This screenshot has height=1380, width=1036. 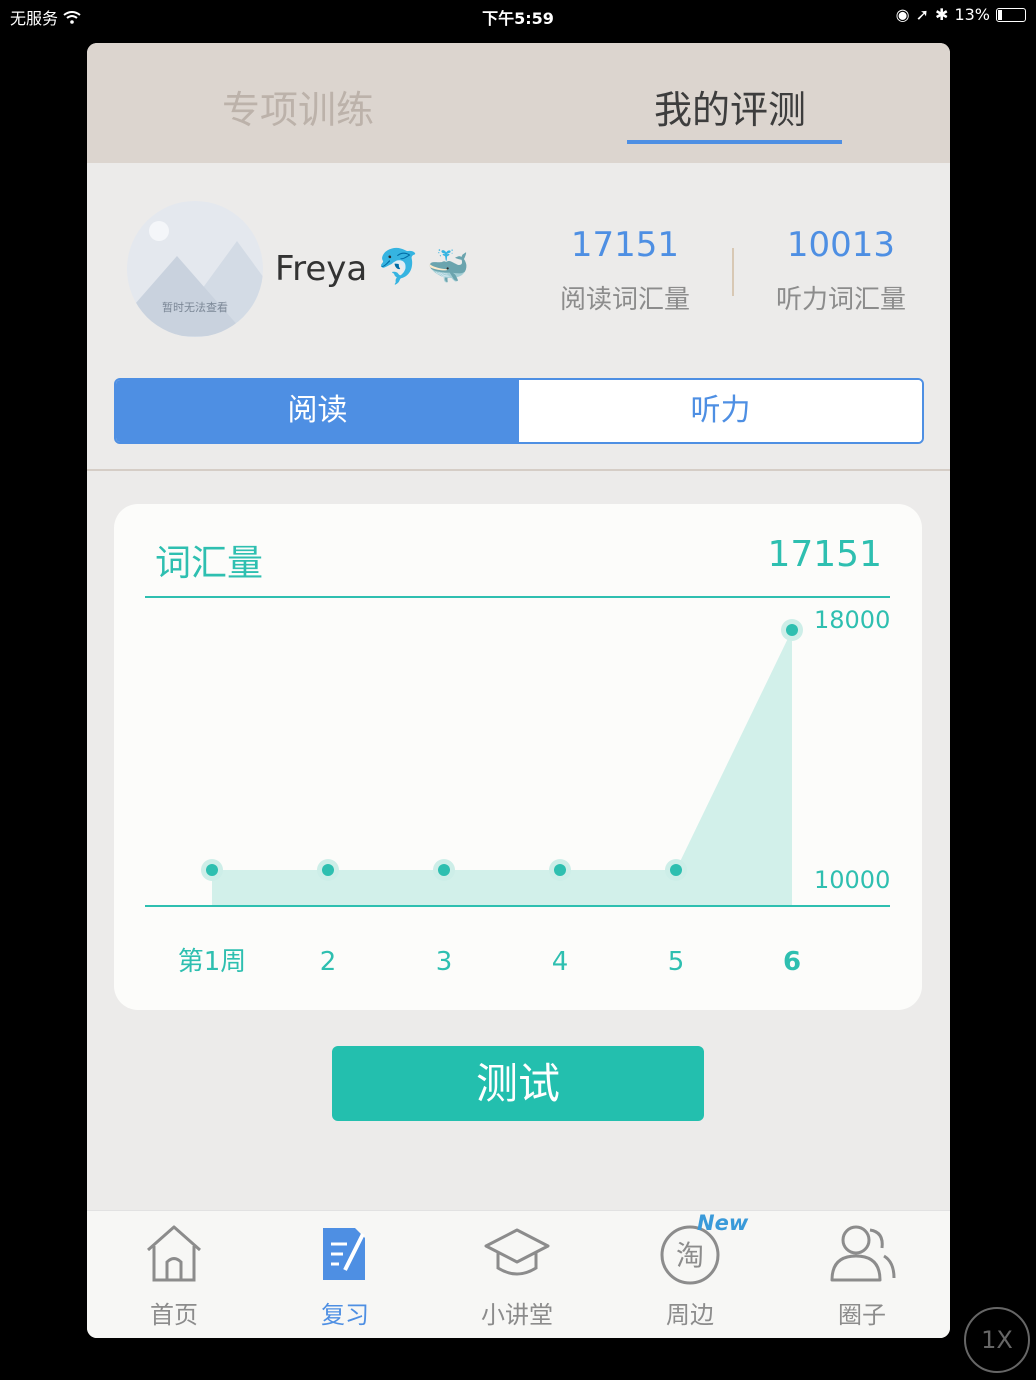 I want to click on nav-circle: 圈子, so click(x=862, y=1273).